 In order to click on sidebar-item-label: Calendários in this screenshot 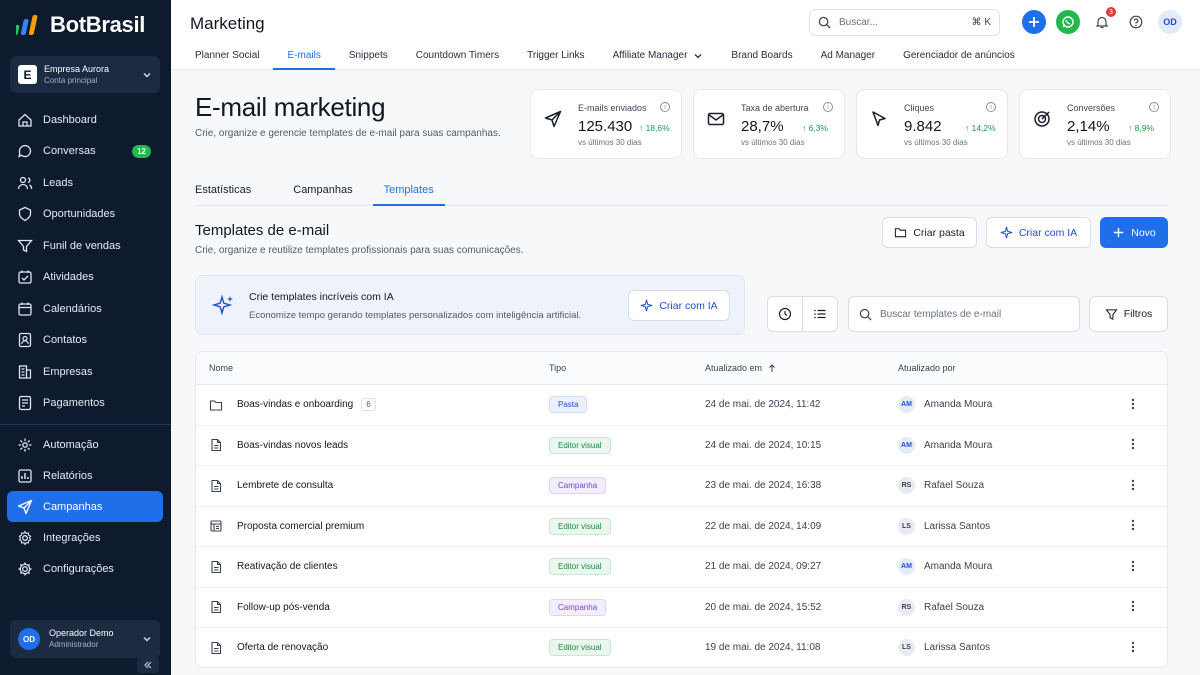, I will do `click(72, 308)`.